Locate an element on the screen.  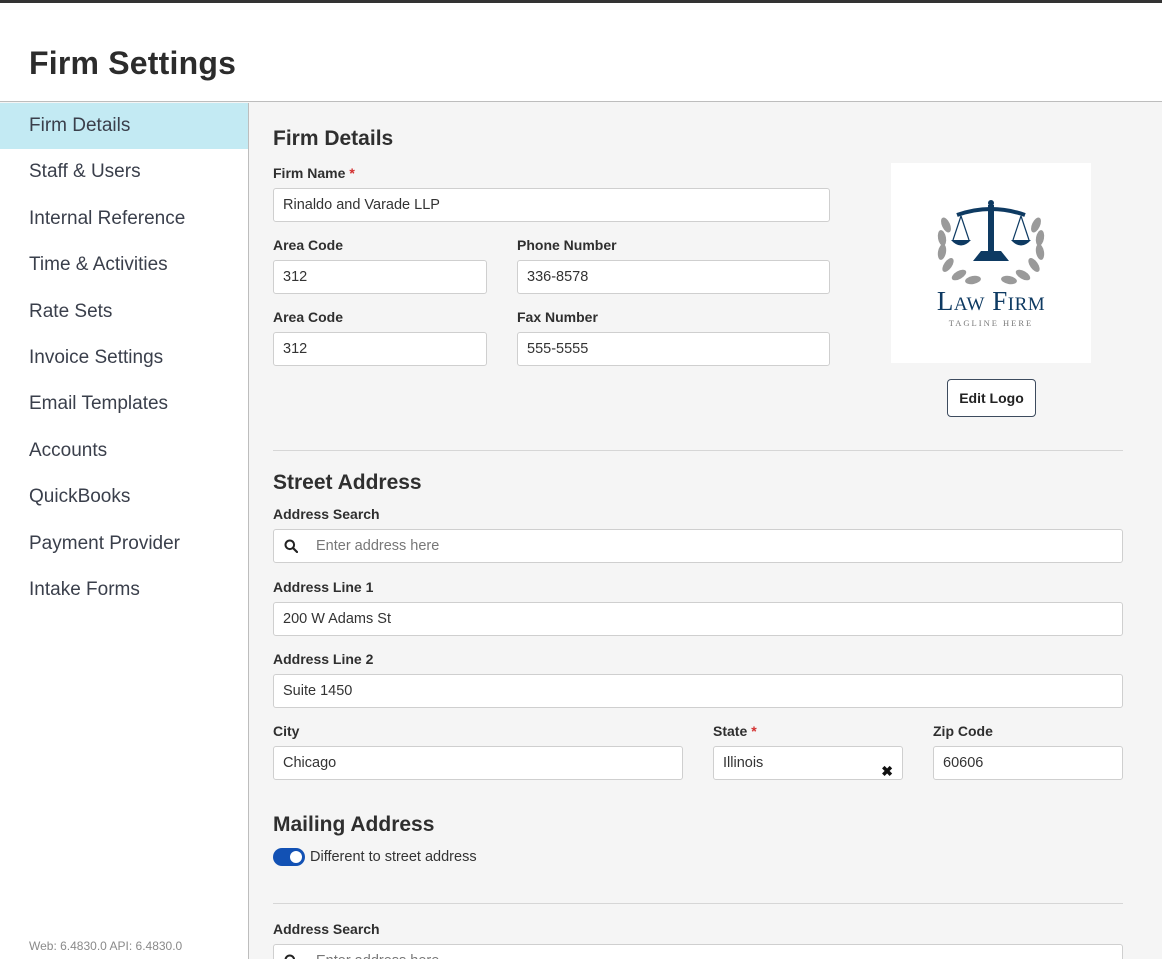
address-line2-input is located at coordinates (698, 691).